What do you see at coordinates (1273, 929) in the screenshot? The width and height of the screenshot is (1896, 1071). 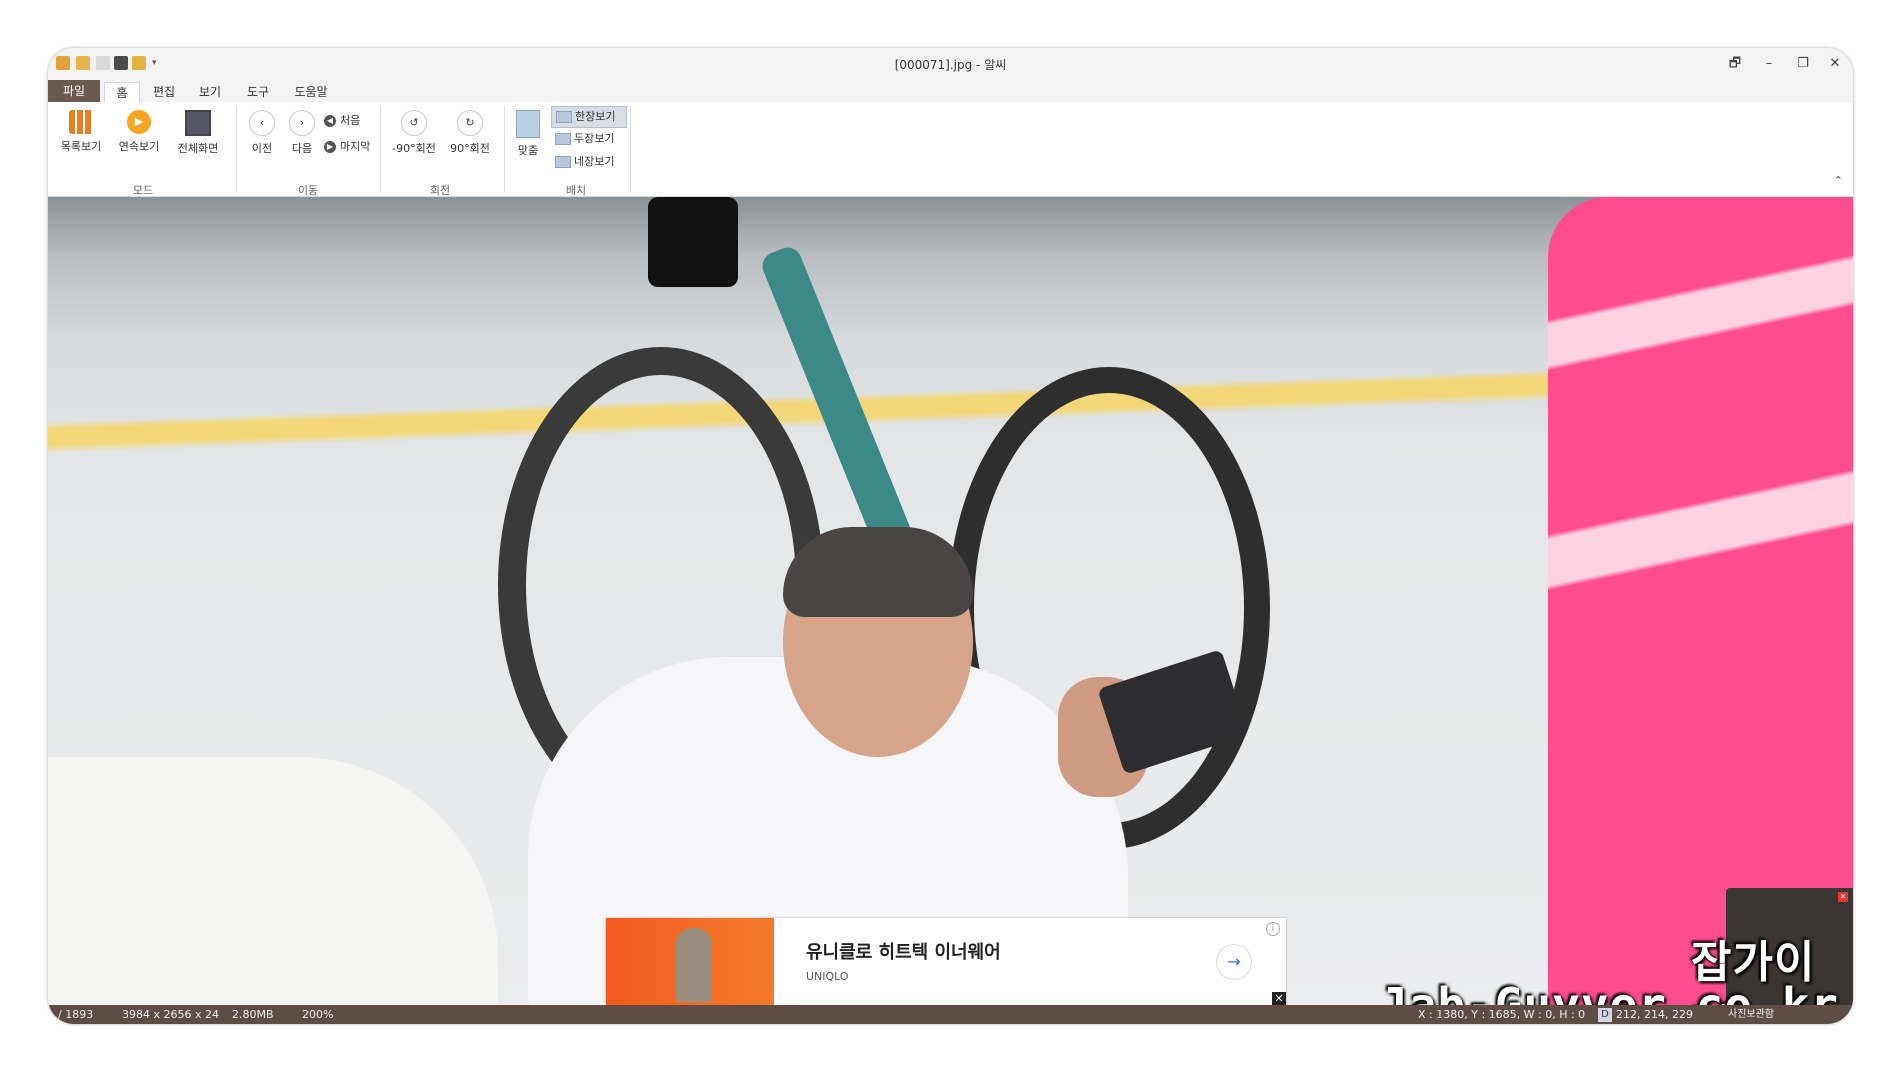 I see `info-icon: i` at bounding box center [1273, 929].